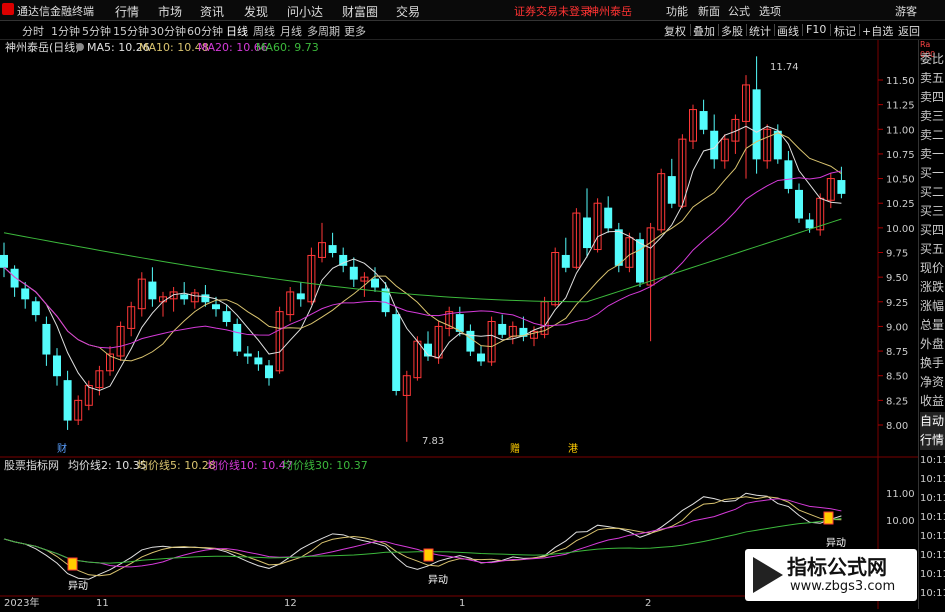  I want to click on panel-quote-toggle: 行情, so click(932, 440).